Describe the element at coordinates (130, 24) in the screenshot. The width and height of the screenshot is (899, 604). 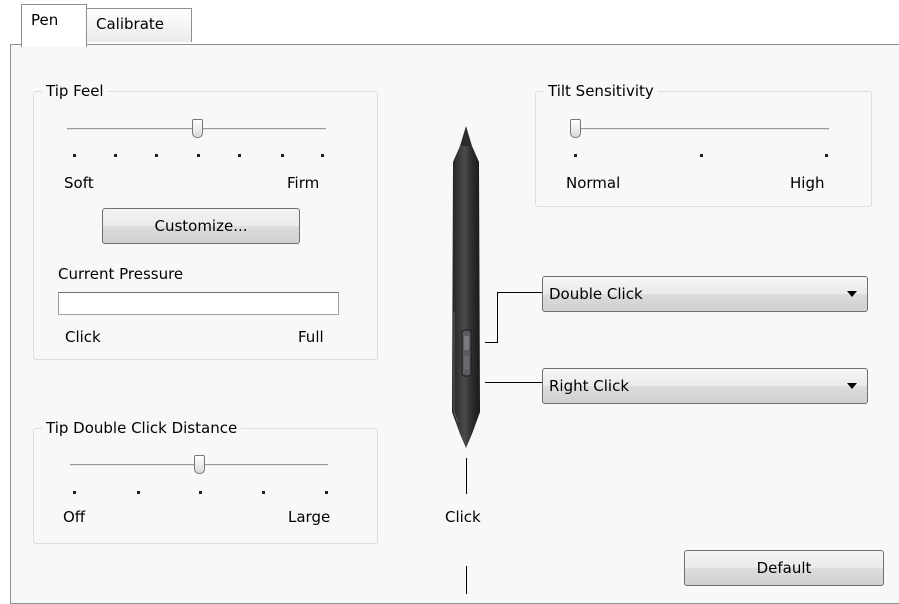
I see `tab-calibrate-label: Calibrate` at that location.